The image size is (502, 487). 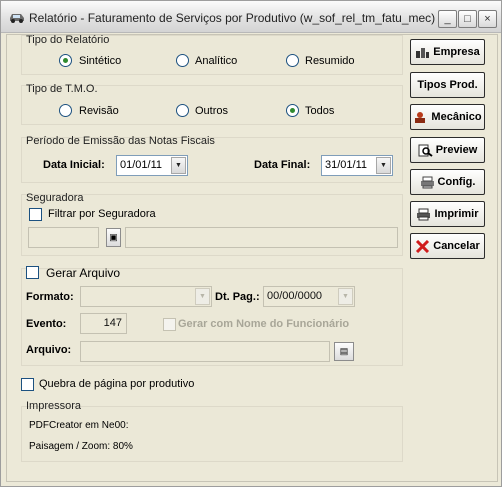 I want to click on seguradora-search-button: ▣, so click(x=113, y=237).